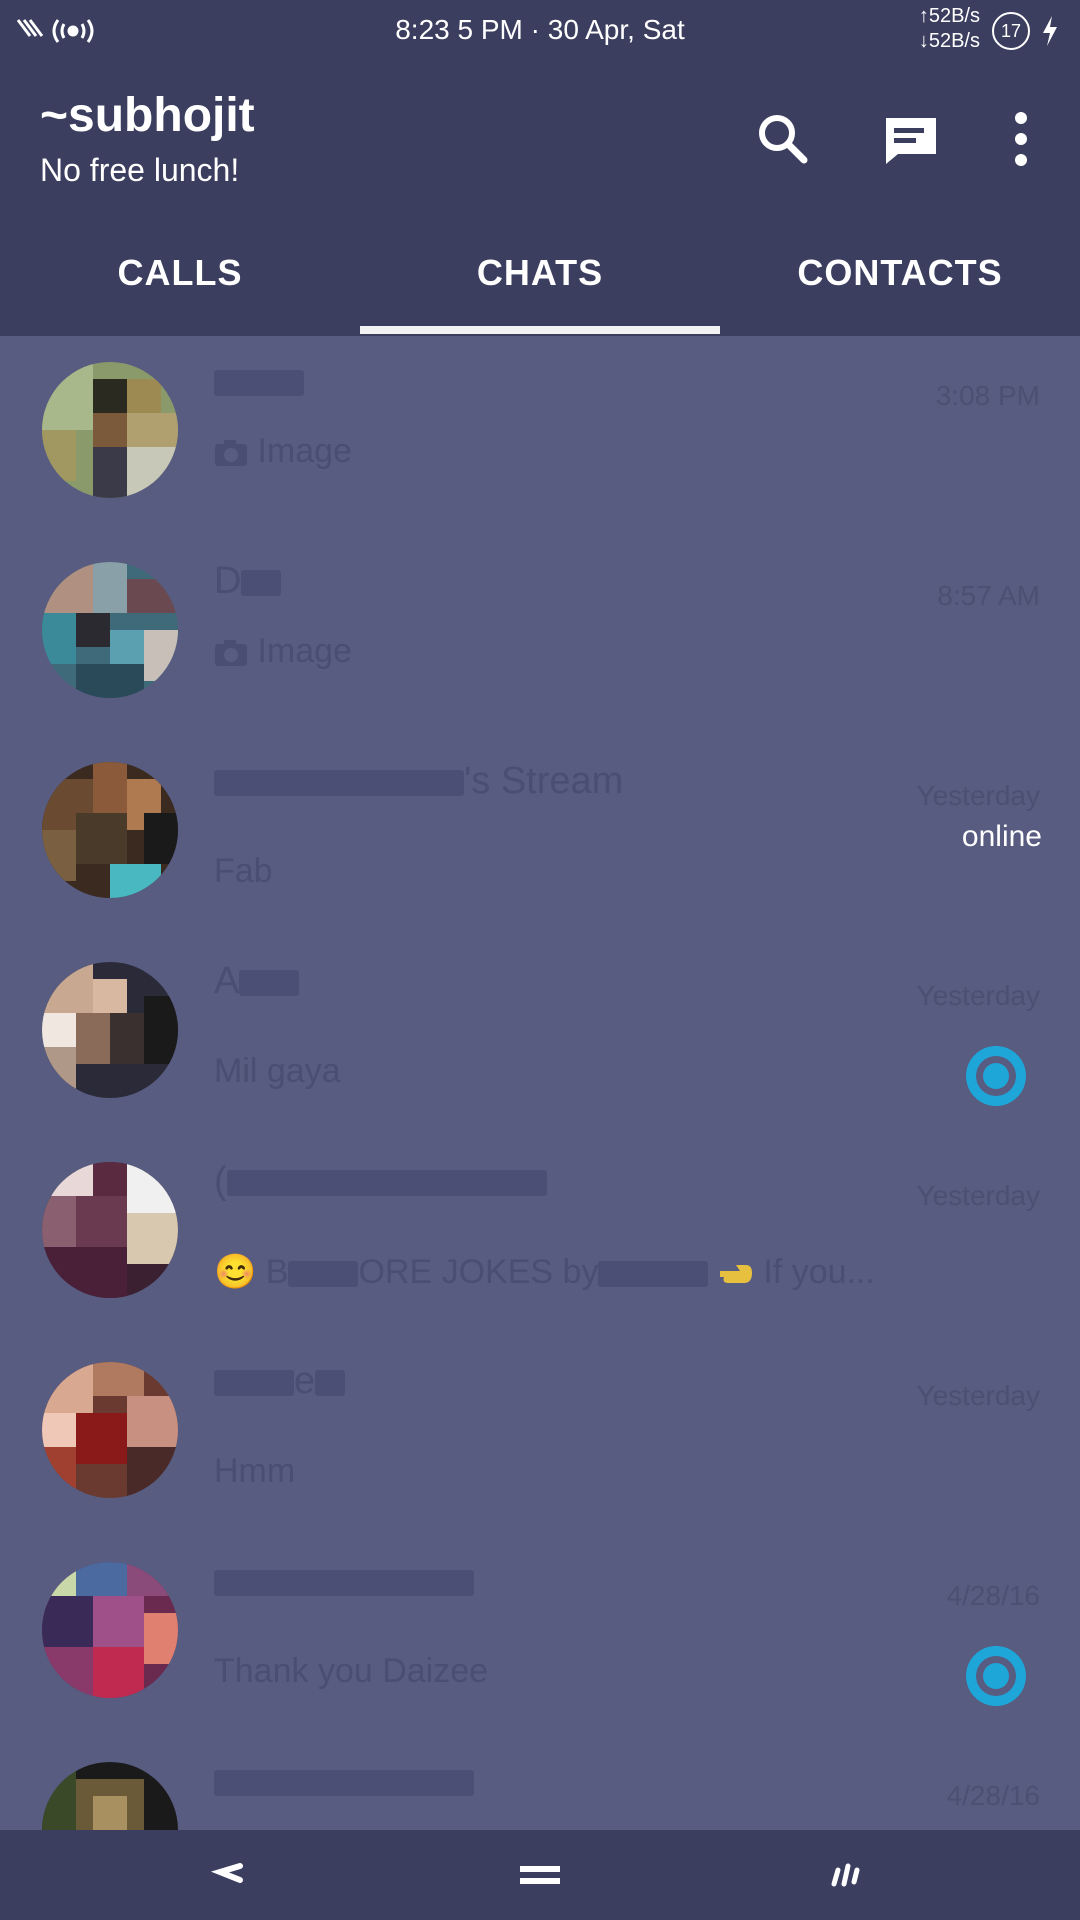  What do you see at coordinates (540, 1636) in the screenshot?
I see `chat-row: 4/28/16 Thank you Daizee` at bounding box center [540, 1636].